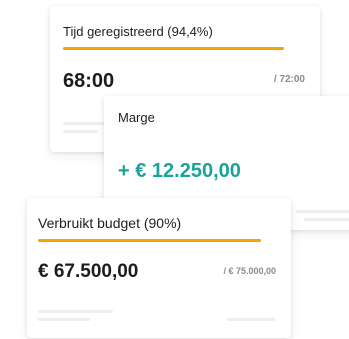  What do you see at coordinates (289, 79) in the screenshot?
I see `time-total: / 72:00` at bounding box center [289, 79].